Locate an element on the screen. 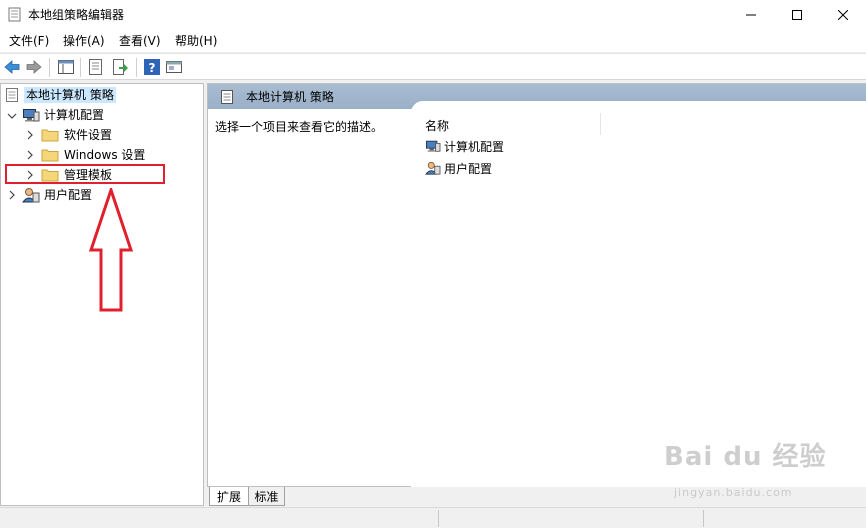 This screenshot has height=528, width=866. maximize-icon is located at coordinates (797, 15).